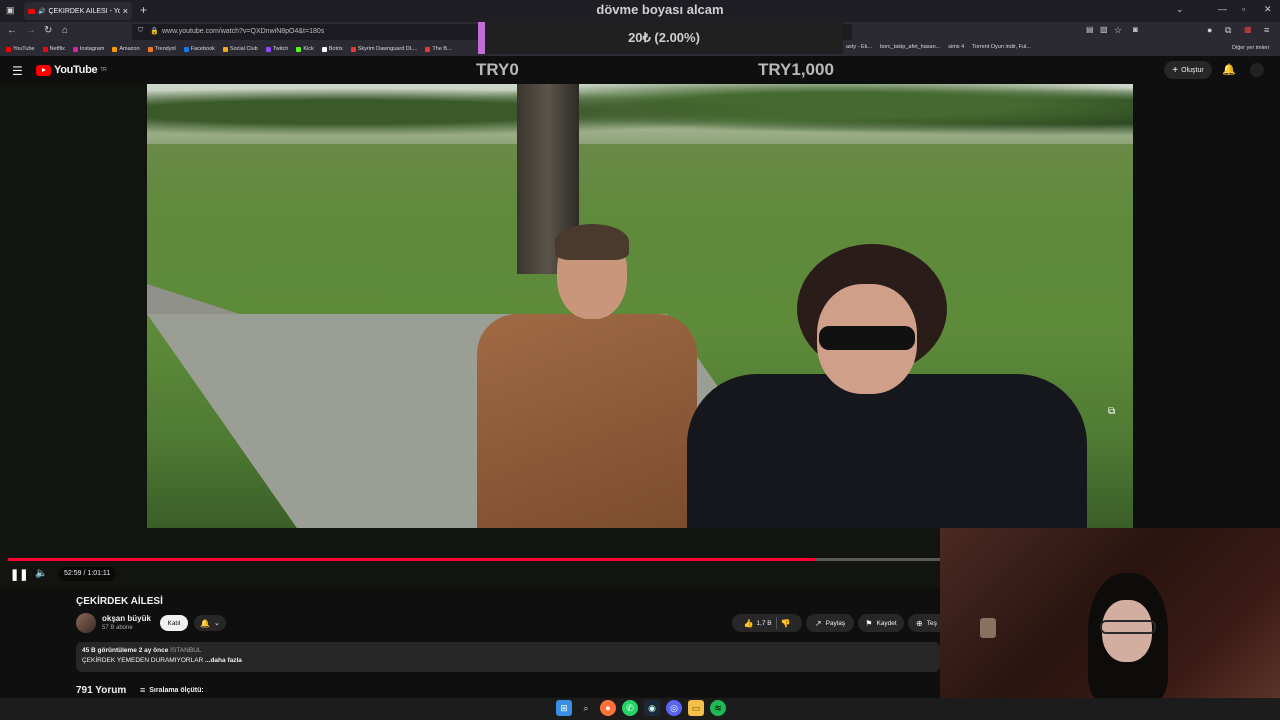 The image size is (1280, 720). I want to click on pip-toolbar-icon: ▧, so click(1104, 29).